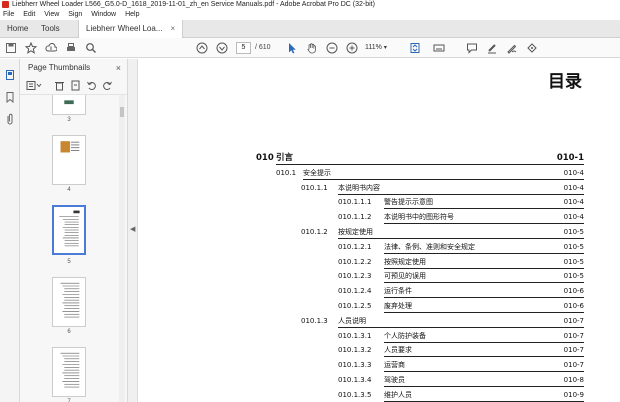 Image resolution: width=620 pixels, height=402 pixels. Describe the element at coordinates (415, 48) in the screenshot. I see `fit-page-icon` at that location.